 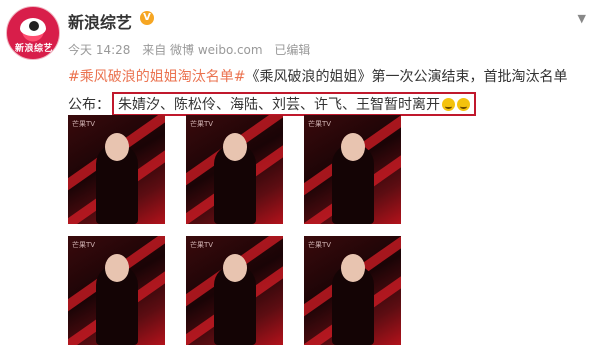 I want to click on verified-badge-icon: V, so click(x=147, y=18).